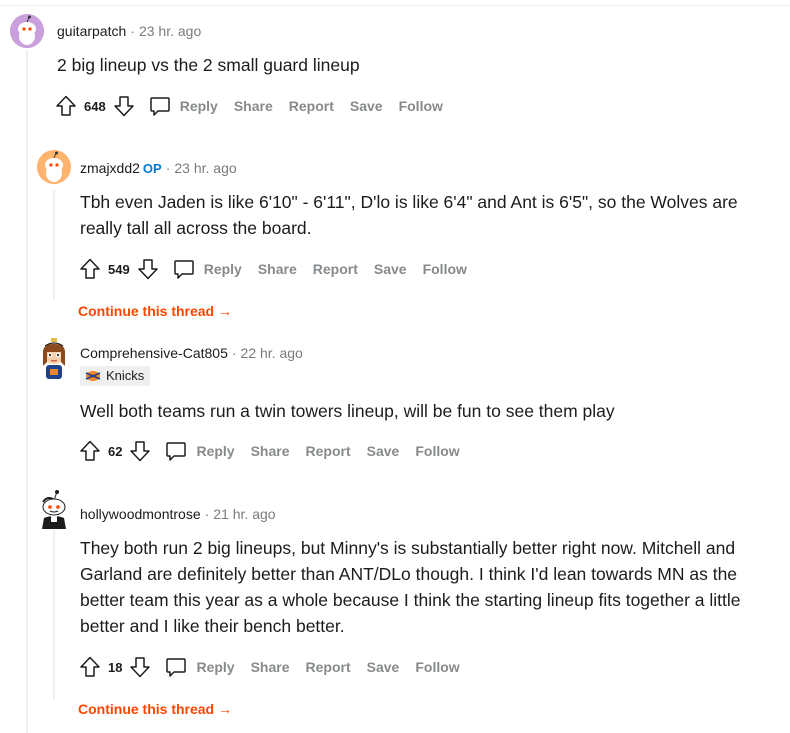  I want to click on comment-actions: 18 Reply Share Report Save Follow, so click(277, 667).